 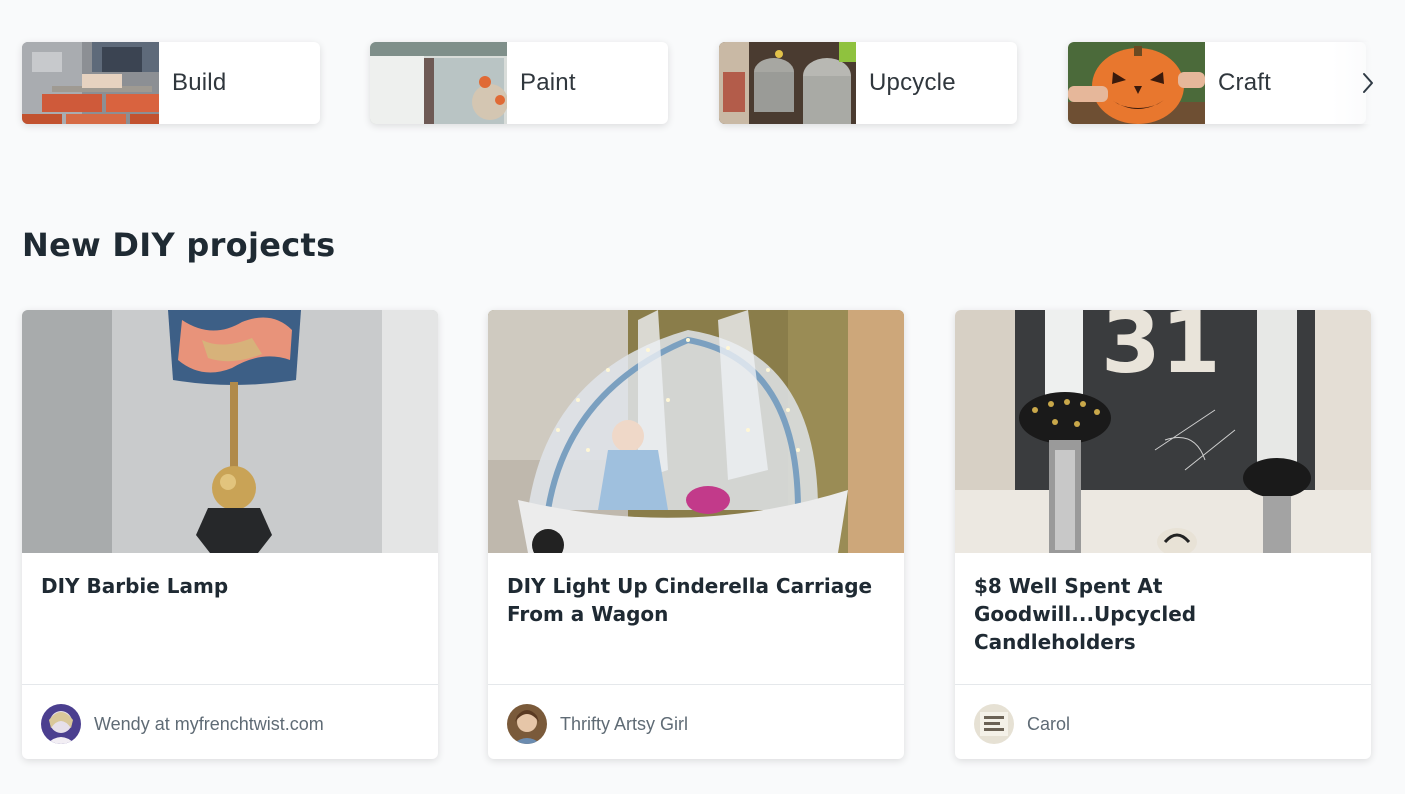 What do you see at coordinates (1217, 83) in the screenshot?
I see `category-card-craft: Craft` at bounding box center [1217, 83].